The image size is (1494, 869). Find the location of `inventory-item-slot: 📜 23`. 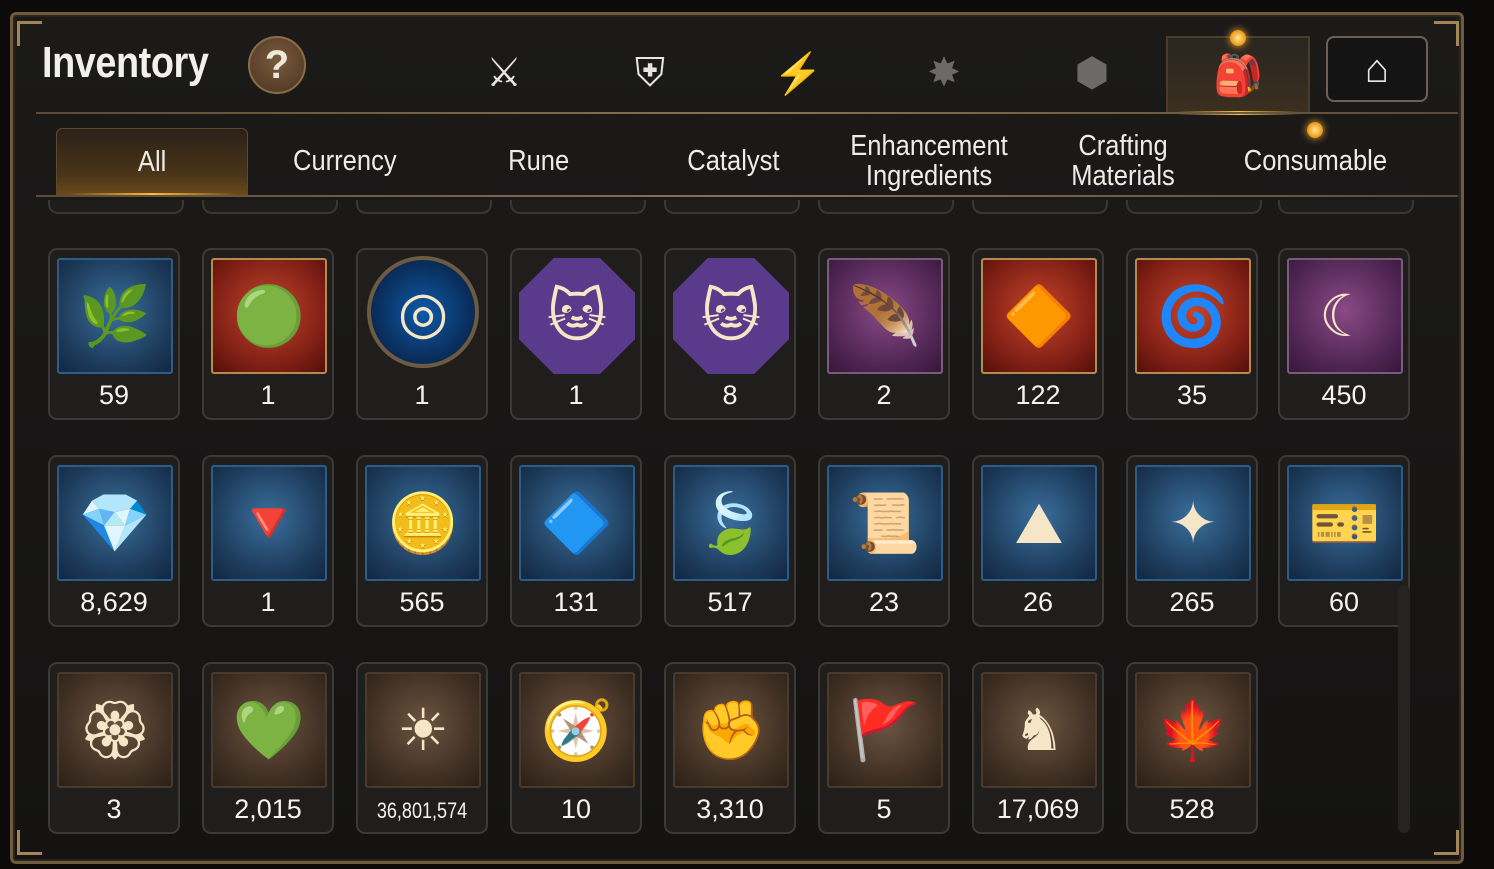

inventory-item-slot: 📜 23 is located at coordinates (884, 541).